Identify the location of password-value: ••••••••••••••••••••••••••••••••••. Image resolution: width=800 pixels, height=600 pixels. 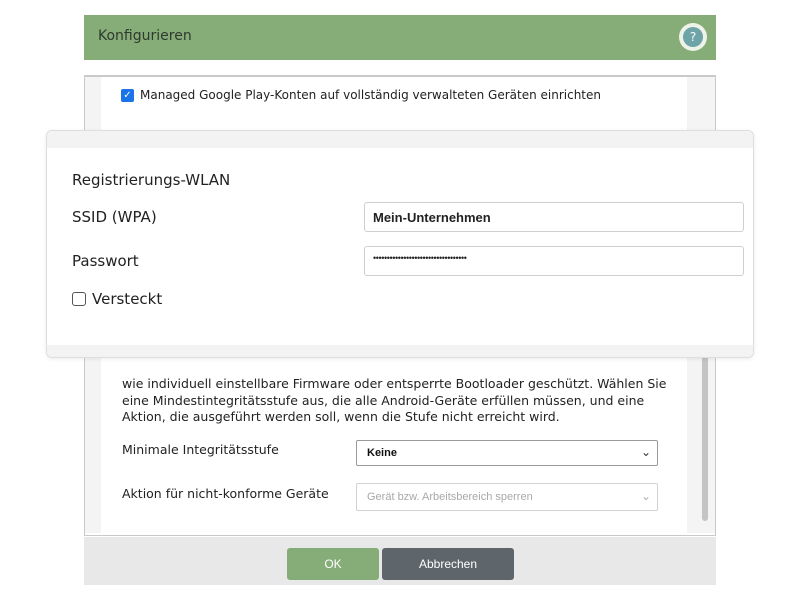
(420, 258).